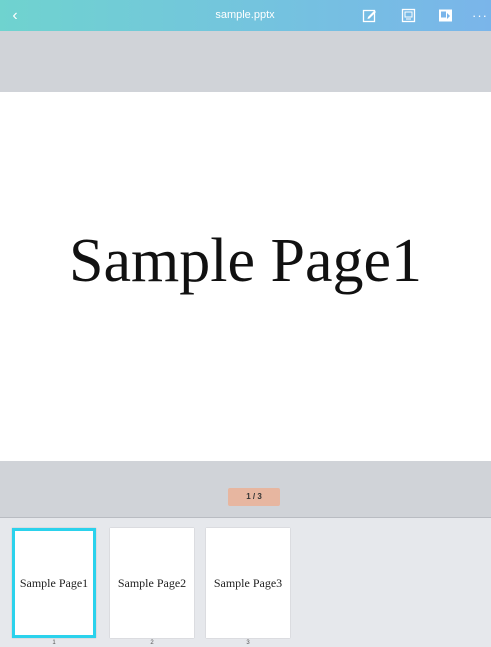 Image resolution: width=491 pixels, height=647 pixels. I want to click on thumbnail-number: 1, so click(54, 643).